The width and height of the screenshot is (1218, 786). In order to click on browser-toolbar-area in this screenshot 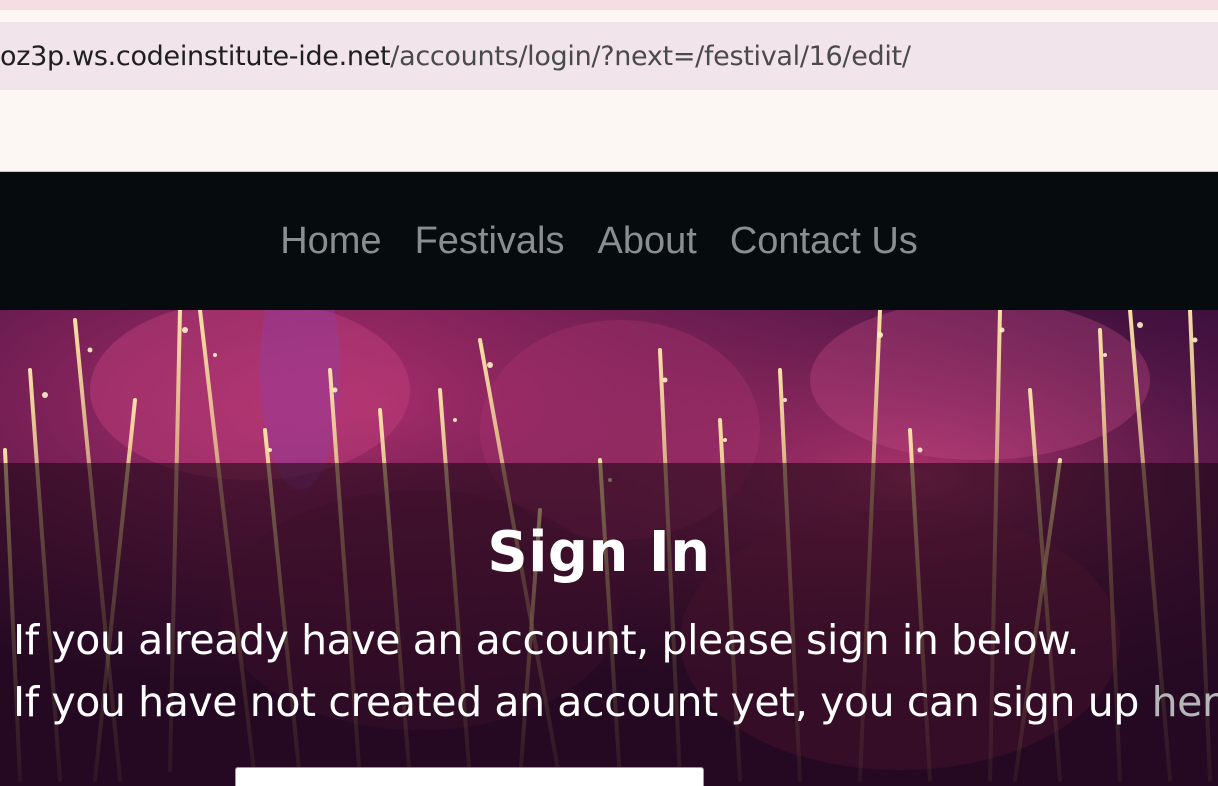, I will do `click(609, 130)`.